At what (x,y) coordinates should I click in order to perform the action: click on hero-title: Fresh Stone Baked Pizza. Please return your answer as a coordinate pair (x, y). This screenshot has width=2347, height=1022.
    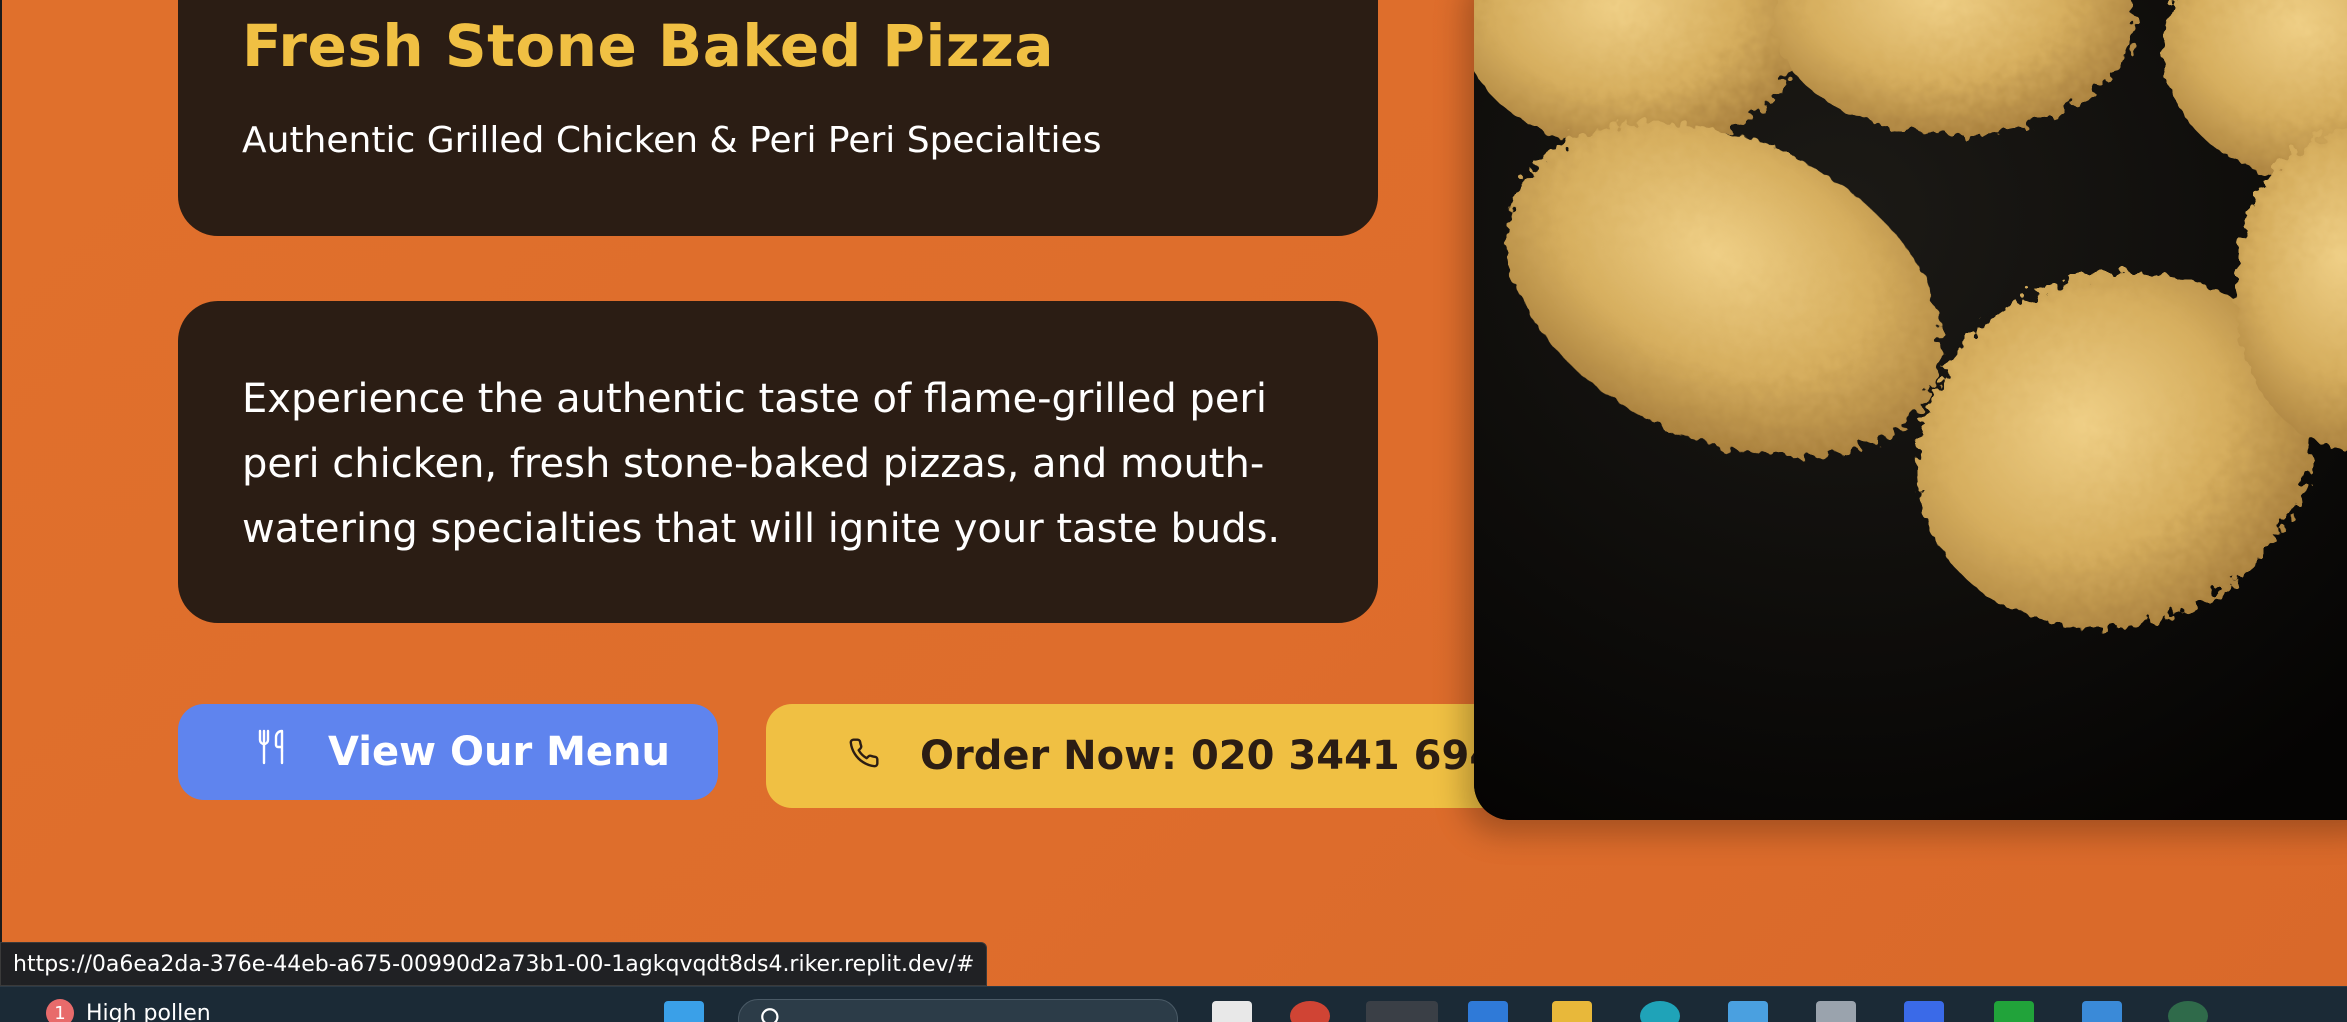
    Looking at the image, I should click on (648, 46).